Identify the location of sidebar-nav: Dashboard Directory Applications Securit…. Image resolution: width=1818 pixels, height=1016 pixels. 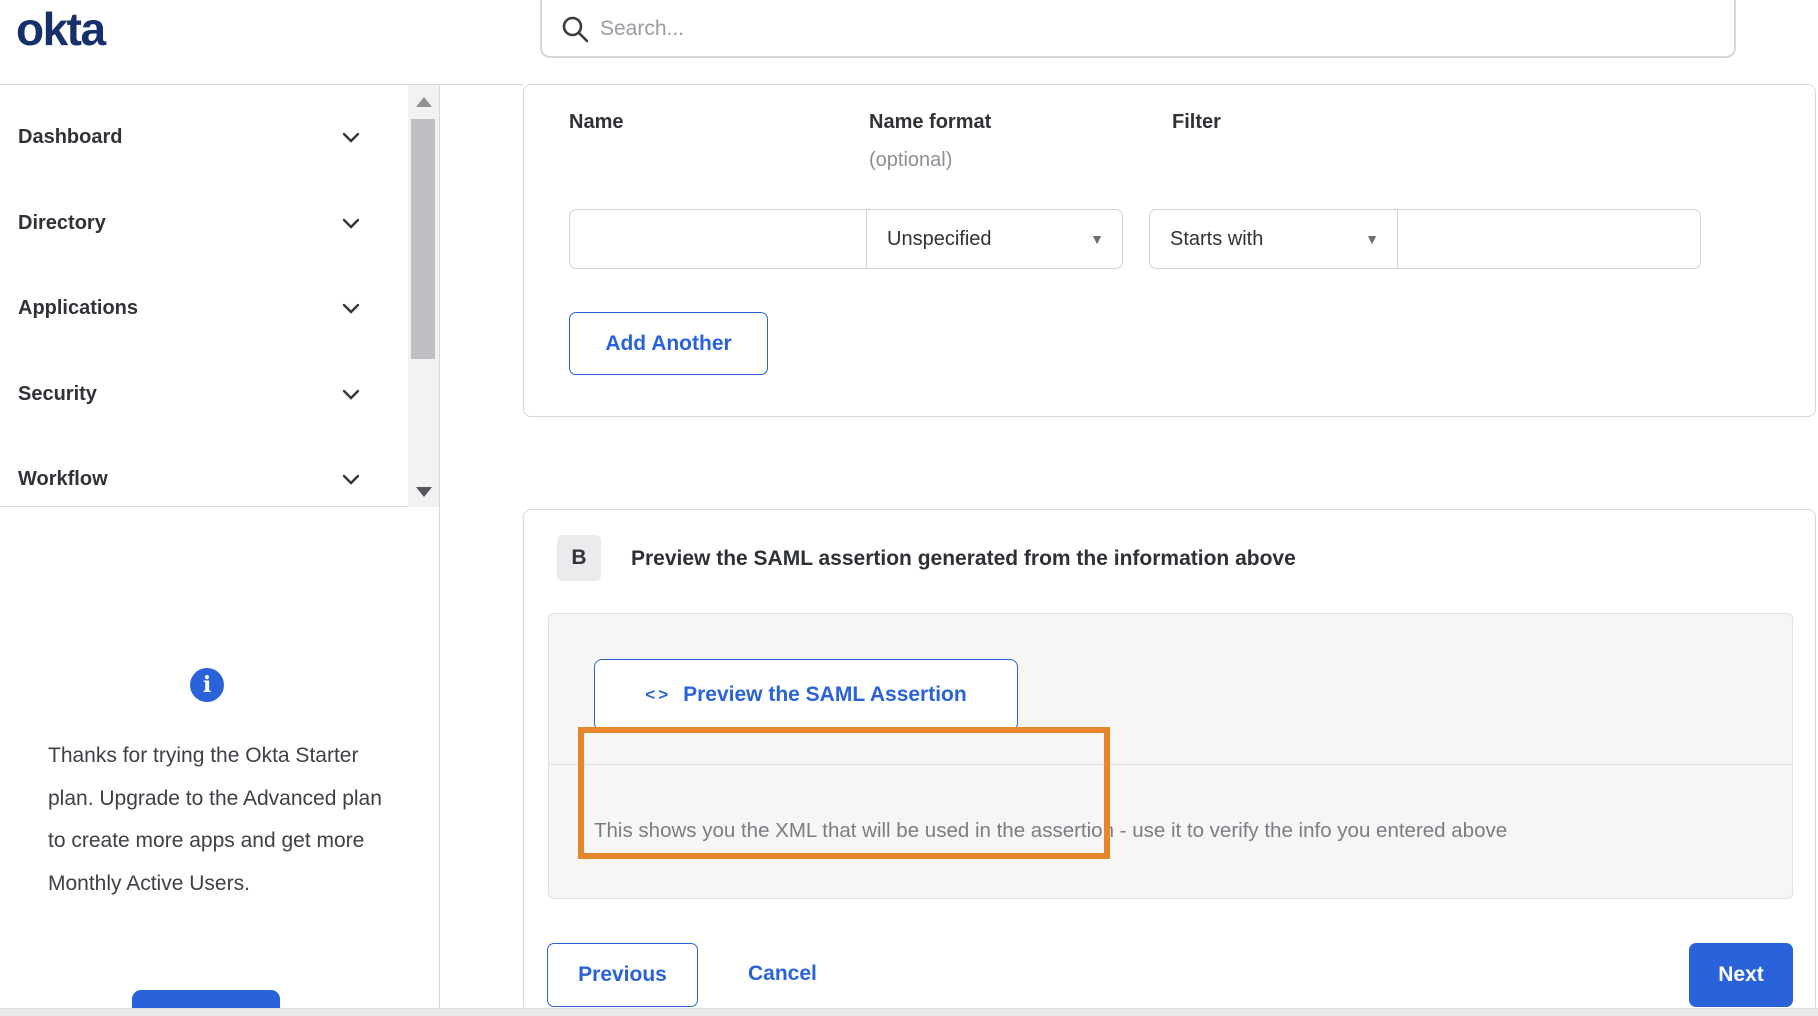
(220, 296).